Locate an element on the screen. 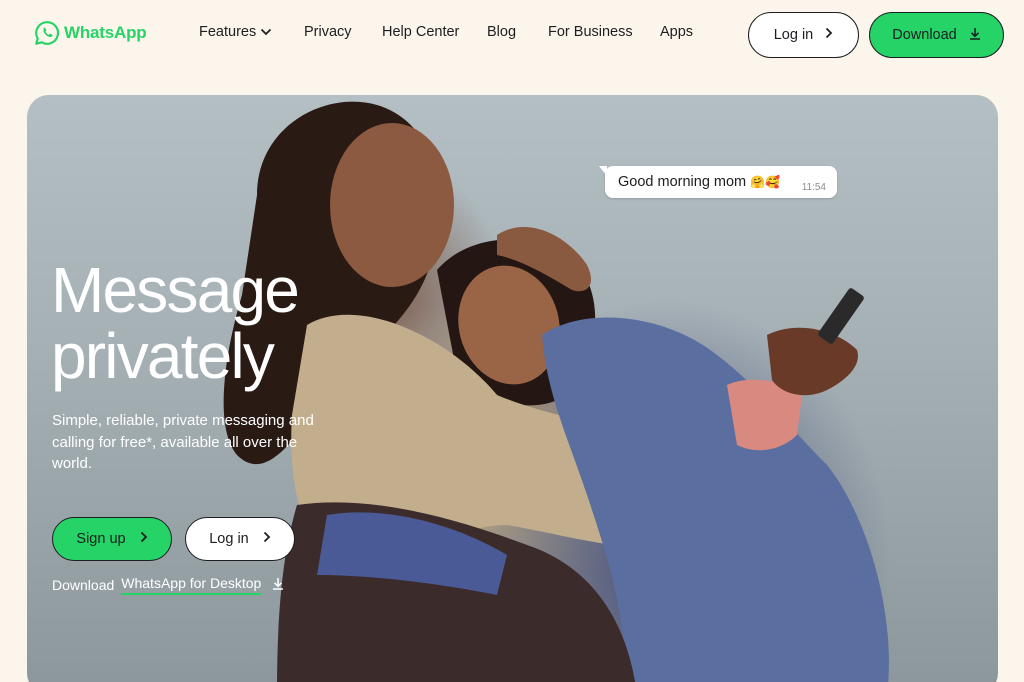  chat-message-bubble: Good morning mom 🤗🥰 11:54 is located at coordinates (718, 182).